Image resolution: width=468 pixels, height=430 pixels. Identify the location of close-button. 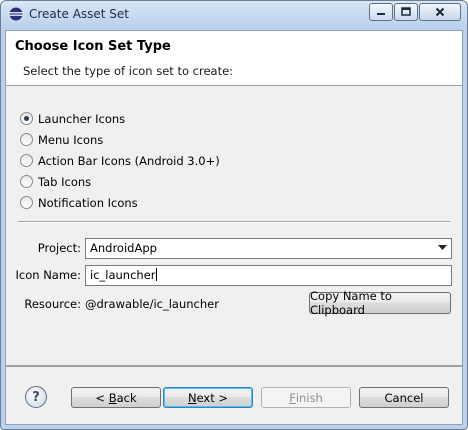
(440, 12).